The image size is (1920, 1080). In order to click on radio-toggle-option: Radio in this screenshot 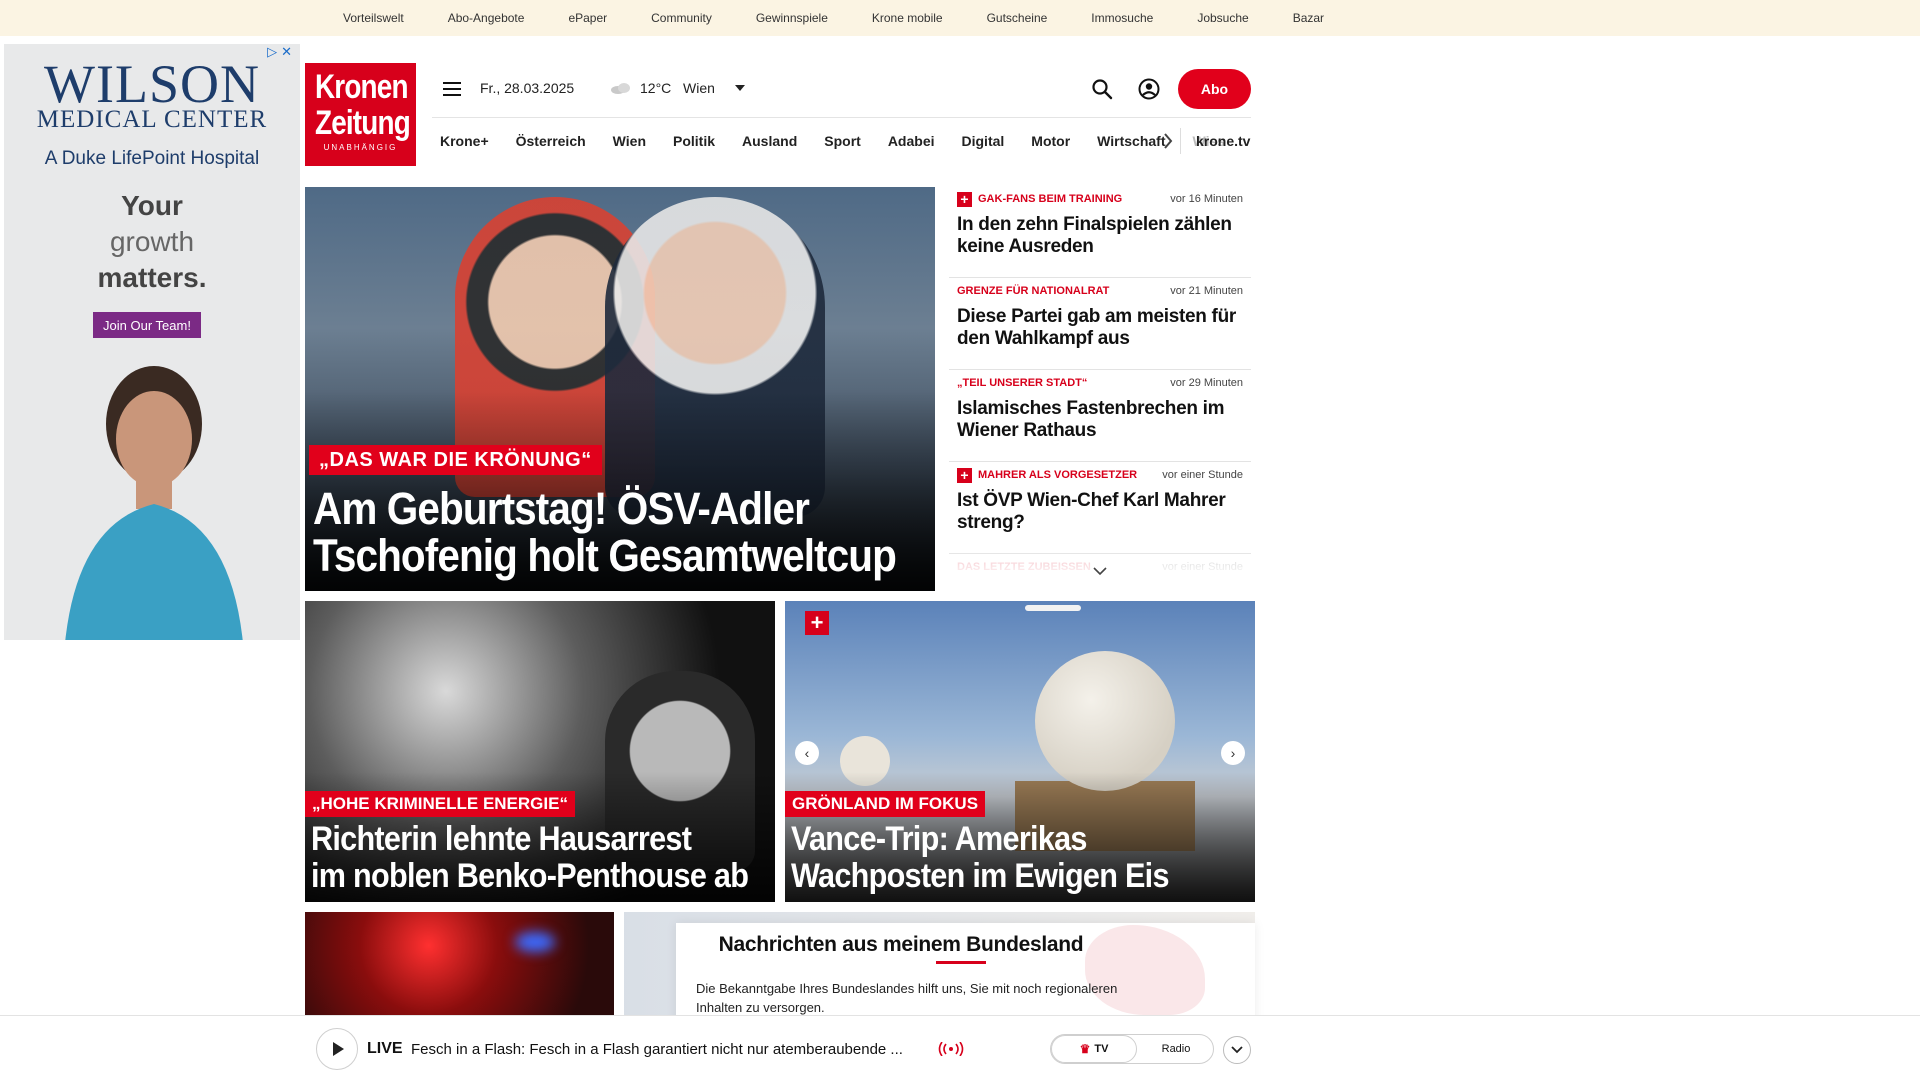, I will do `click(1176, 1049)`.